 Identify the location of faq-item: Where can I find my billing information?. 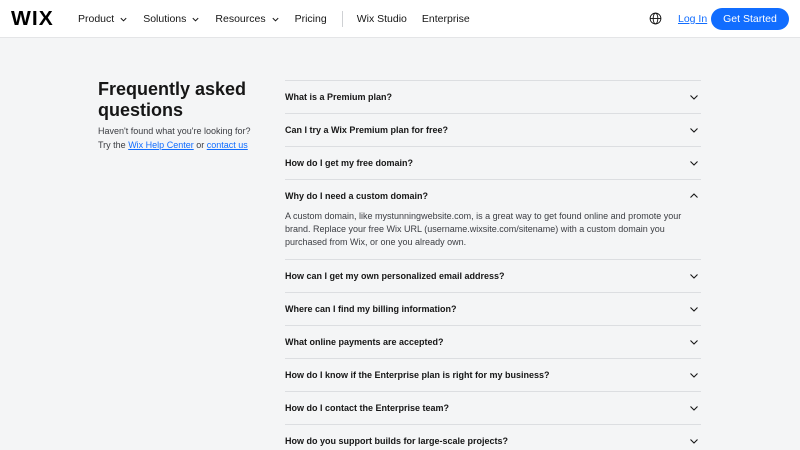
(493, 308).